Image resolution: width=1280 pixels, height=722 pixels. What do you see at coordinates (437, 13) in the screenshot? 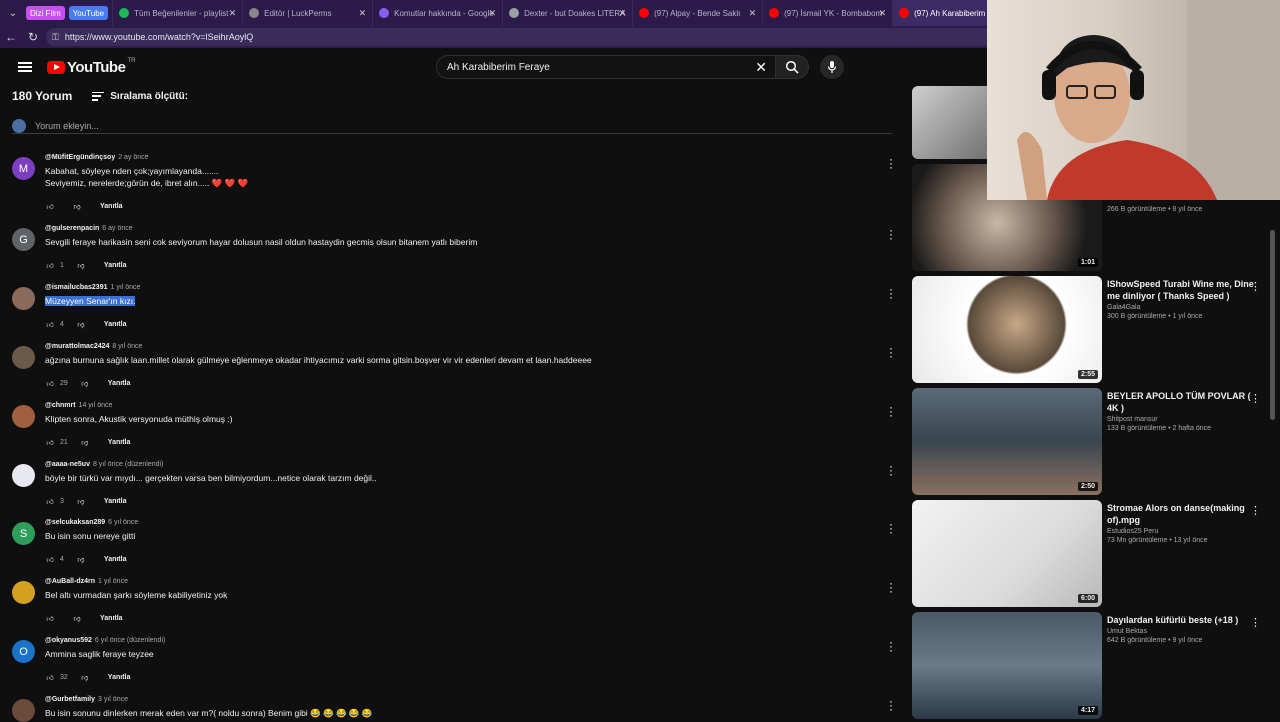
I see `browser-tab: Komutlar hakkında - Google ✕` at bounding box center [437, 13].